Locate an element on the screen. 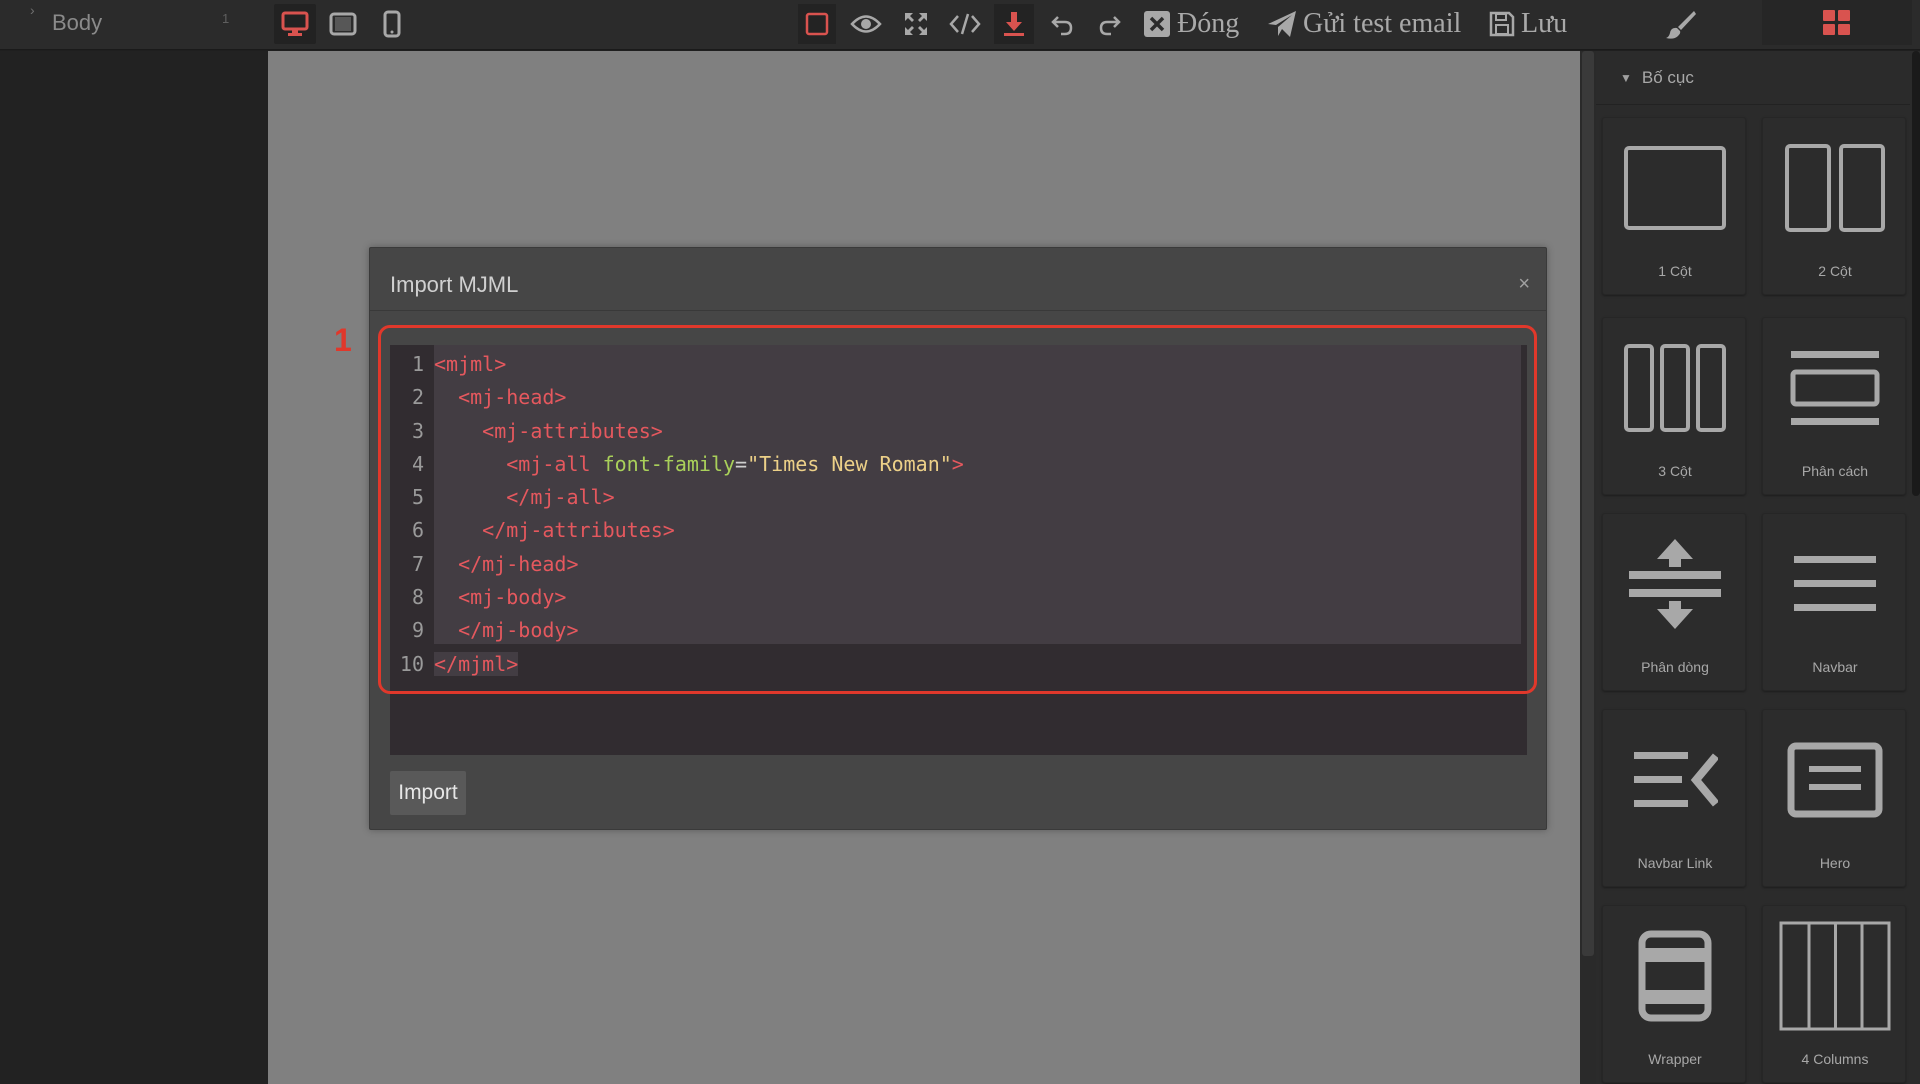 The height and width of the screenshot is (1084, 1920). chevron-right-icon: › is located at coordinates (32, 10).